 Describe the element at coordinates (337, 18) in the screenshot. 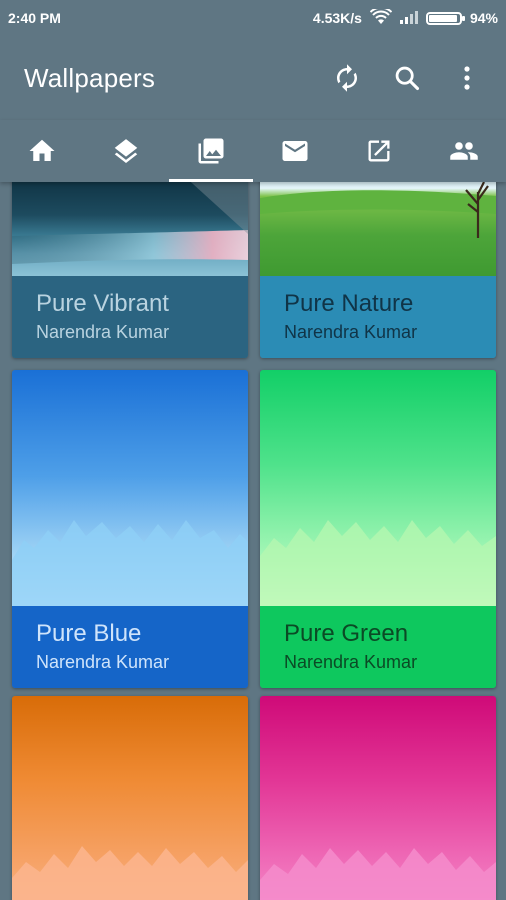

I see `network-speed: 4.53K/s` at that location.